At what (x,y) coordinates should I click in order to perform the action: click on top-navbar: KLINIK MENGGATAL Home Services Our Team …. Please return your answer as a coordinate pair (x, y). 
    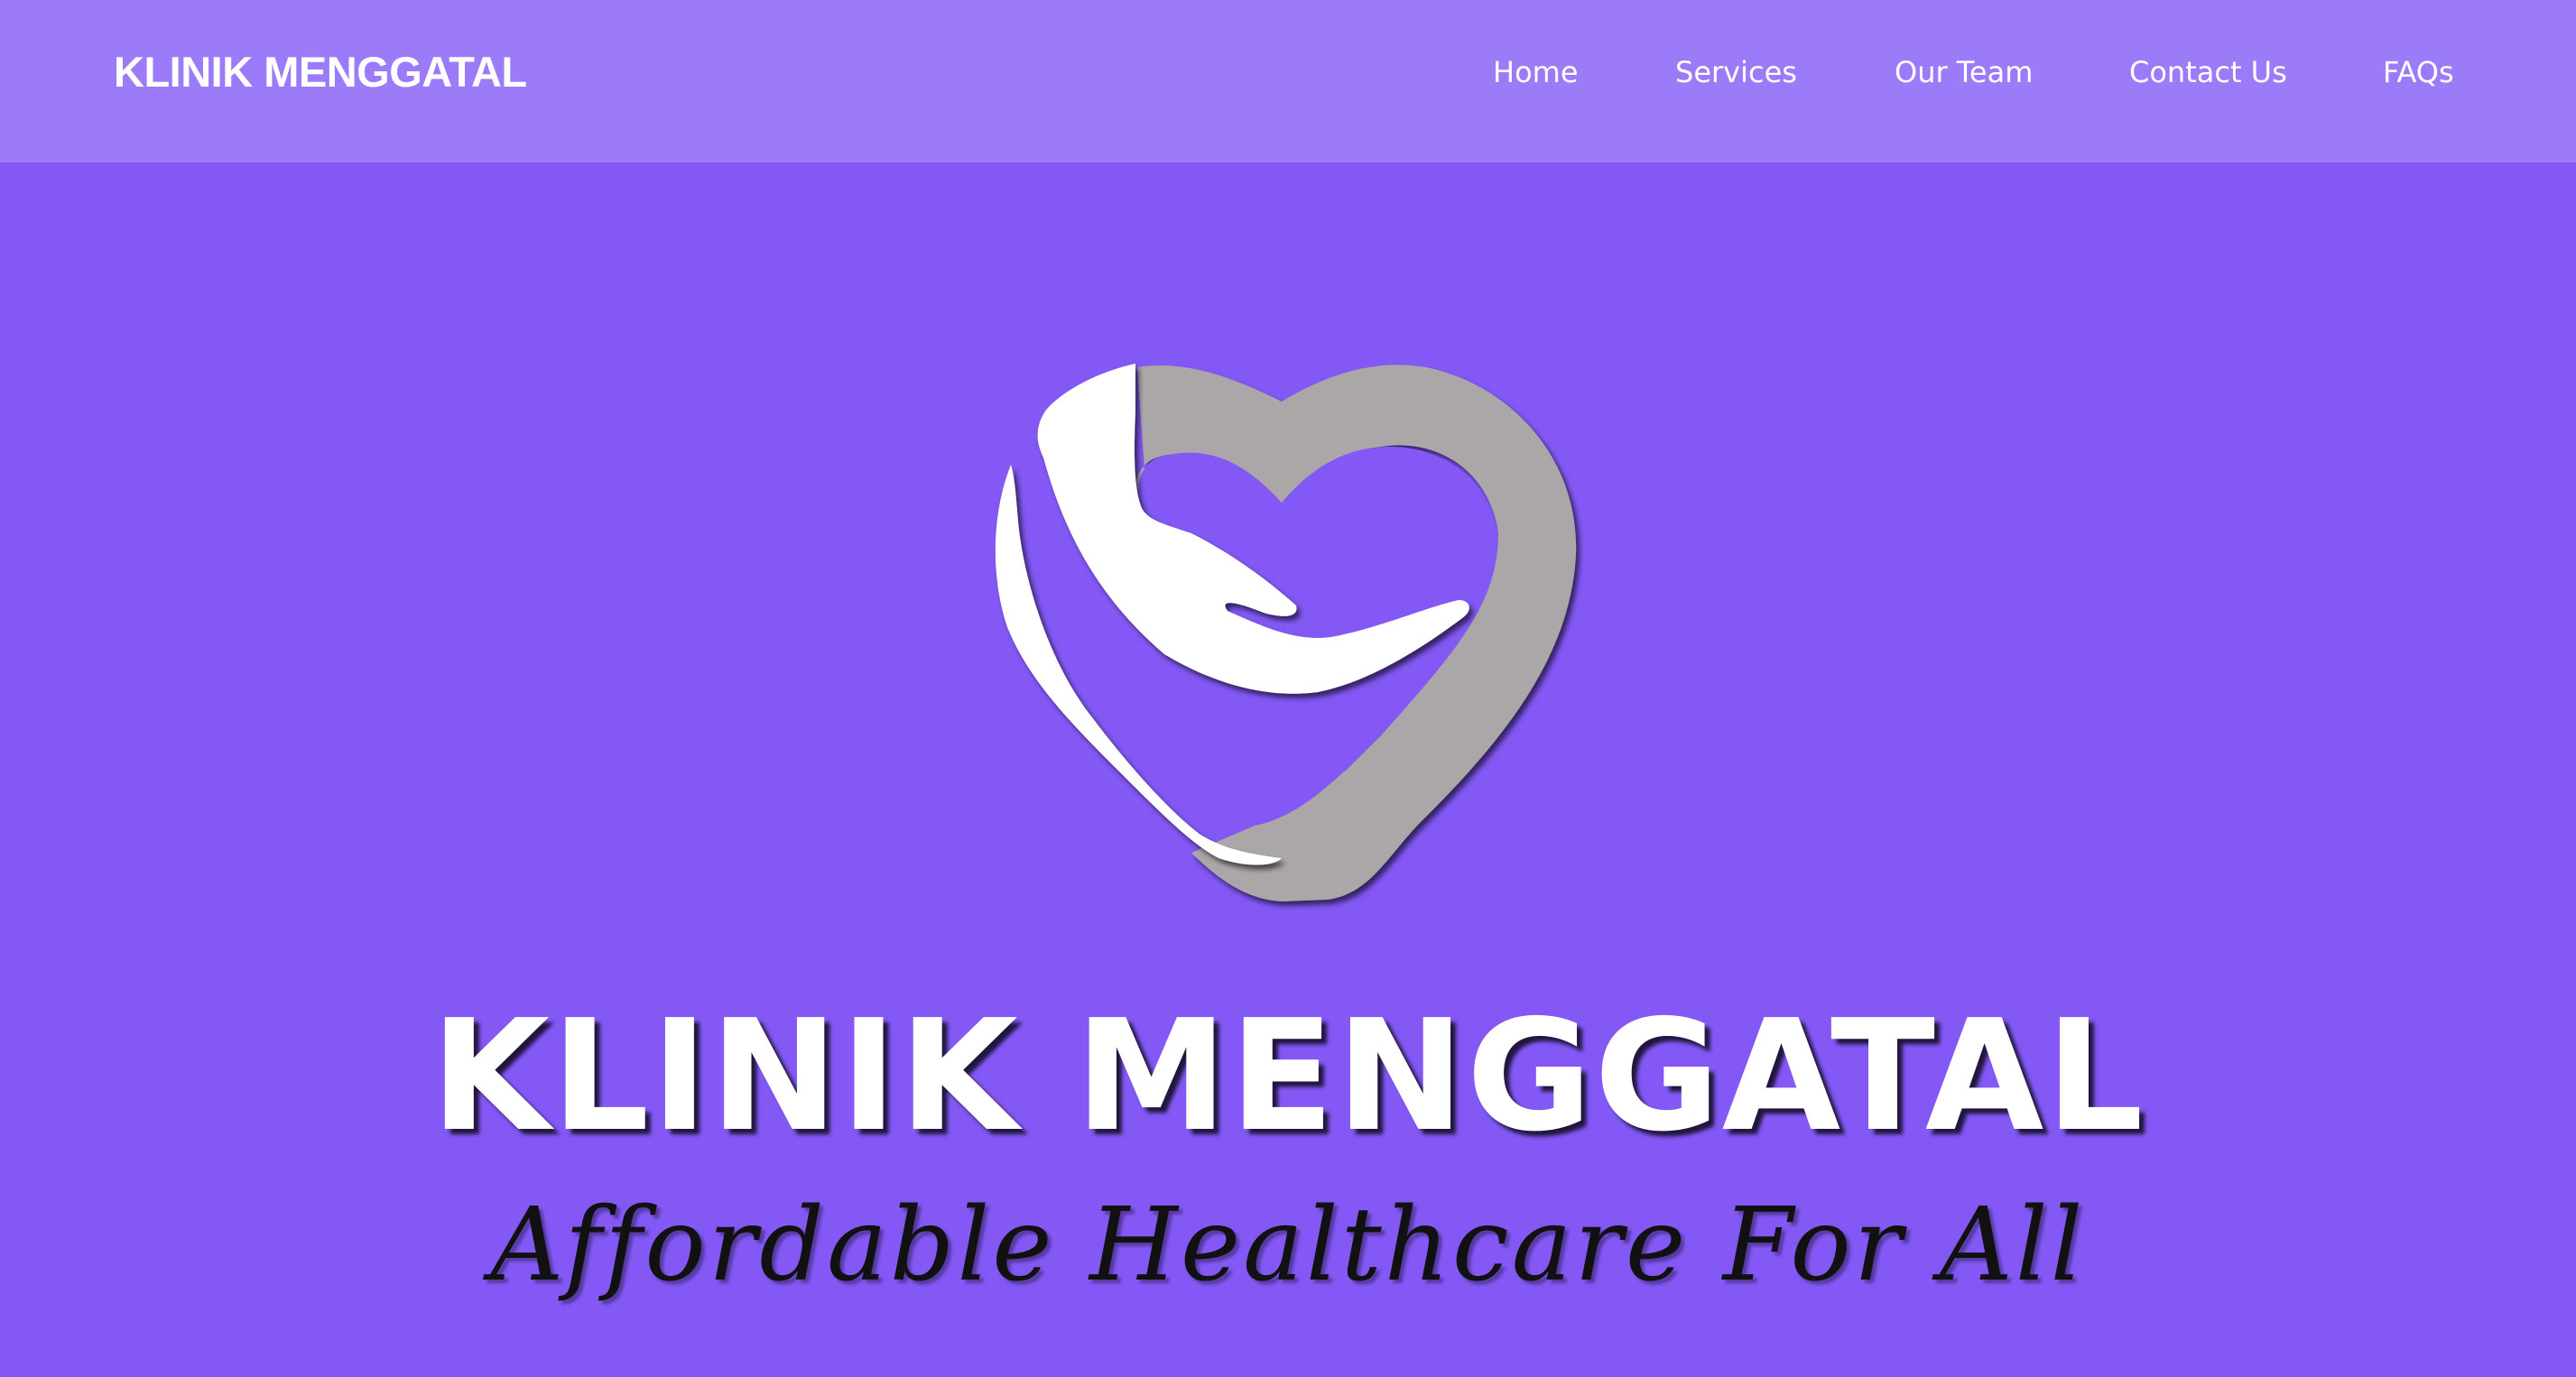
    Looking at the image, I should click on (1288, 81).